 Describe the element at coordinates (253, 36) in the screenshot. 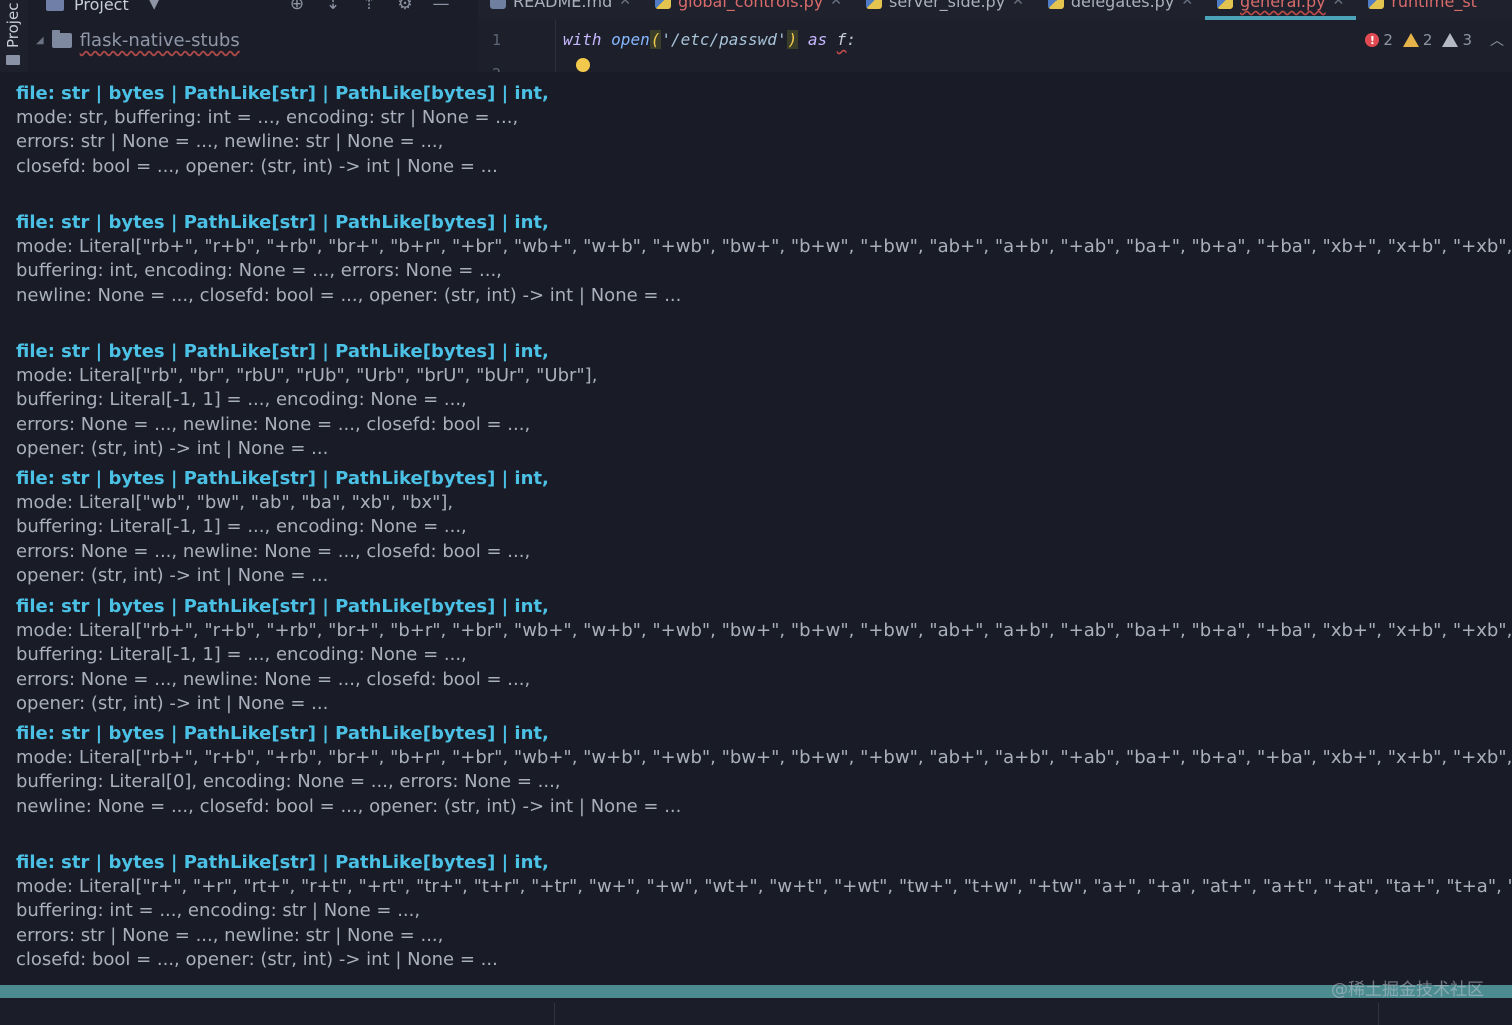

I see `project-panel-header: Project ▼ ⊕ ⇣ ⇡ ⚙ — ◢ flask-native-stubs` at that location.